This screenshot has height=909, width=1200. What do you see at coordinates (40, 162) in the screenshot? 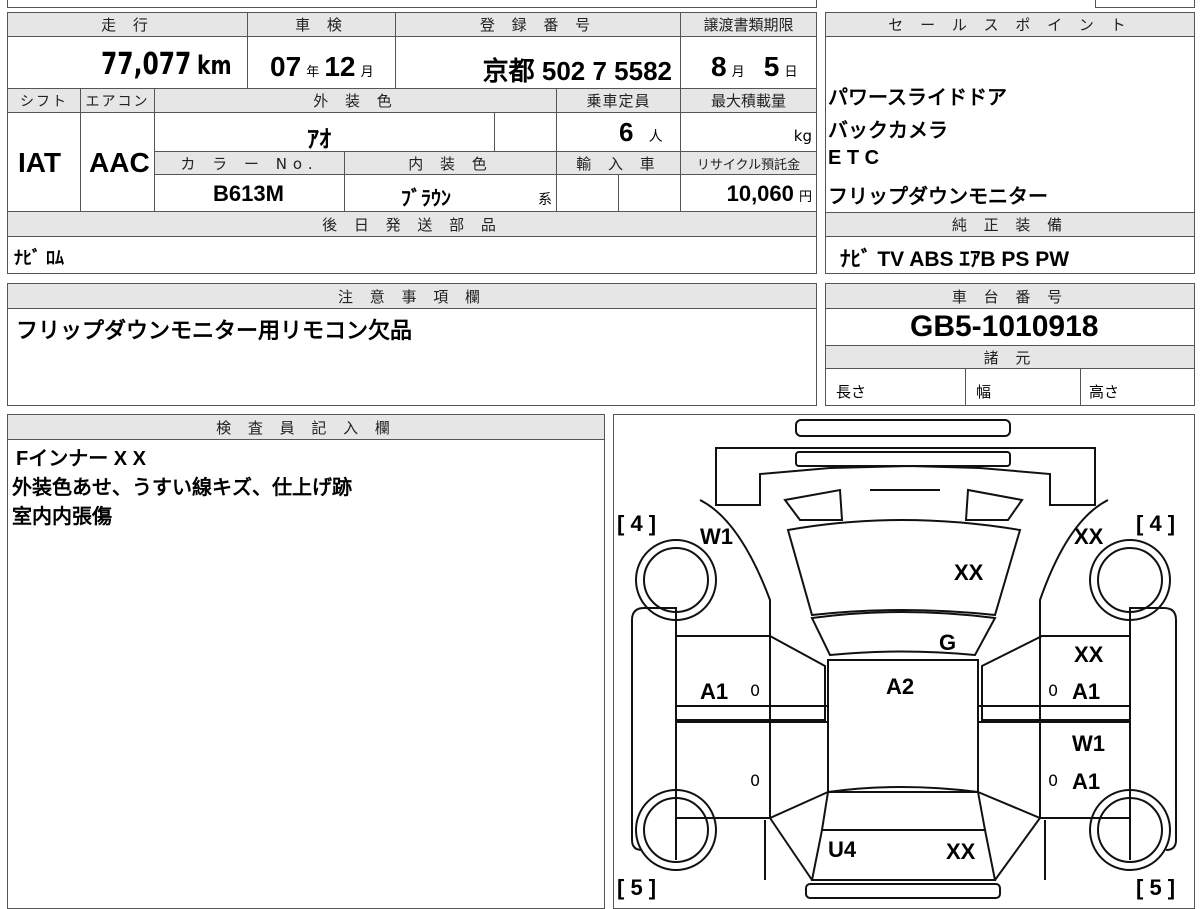
I see `shift-value: IAT` at bounding box center [40, 162].